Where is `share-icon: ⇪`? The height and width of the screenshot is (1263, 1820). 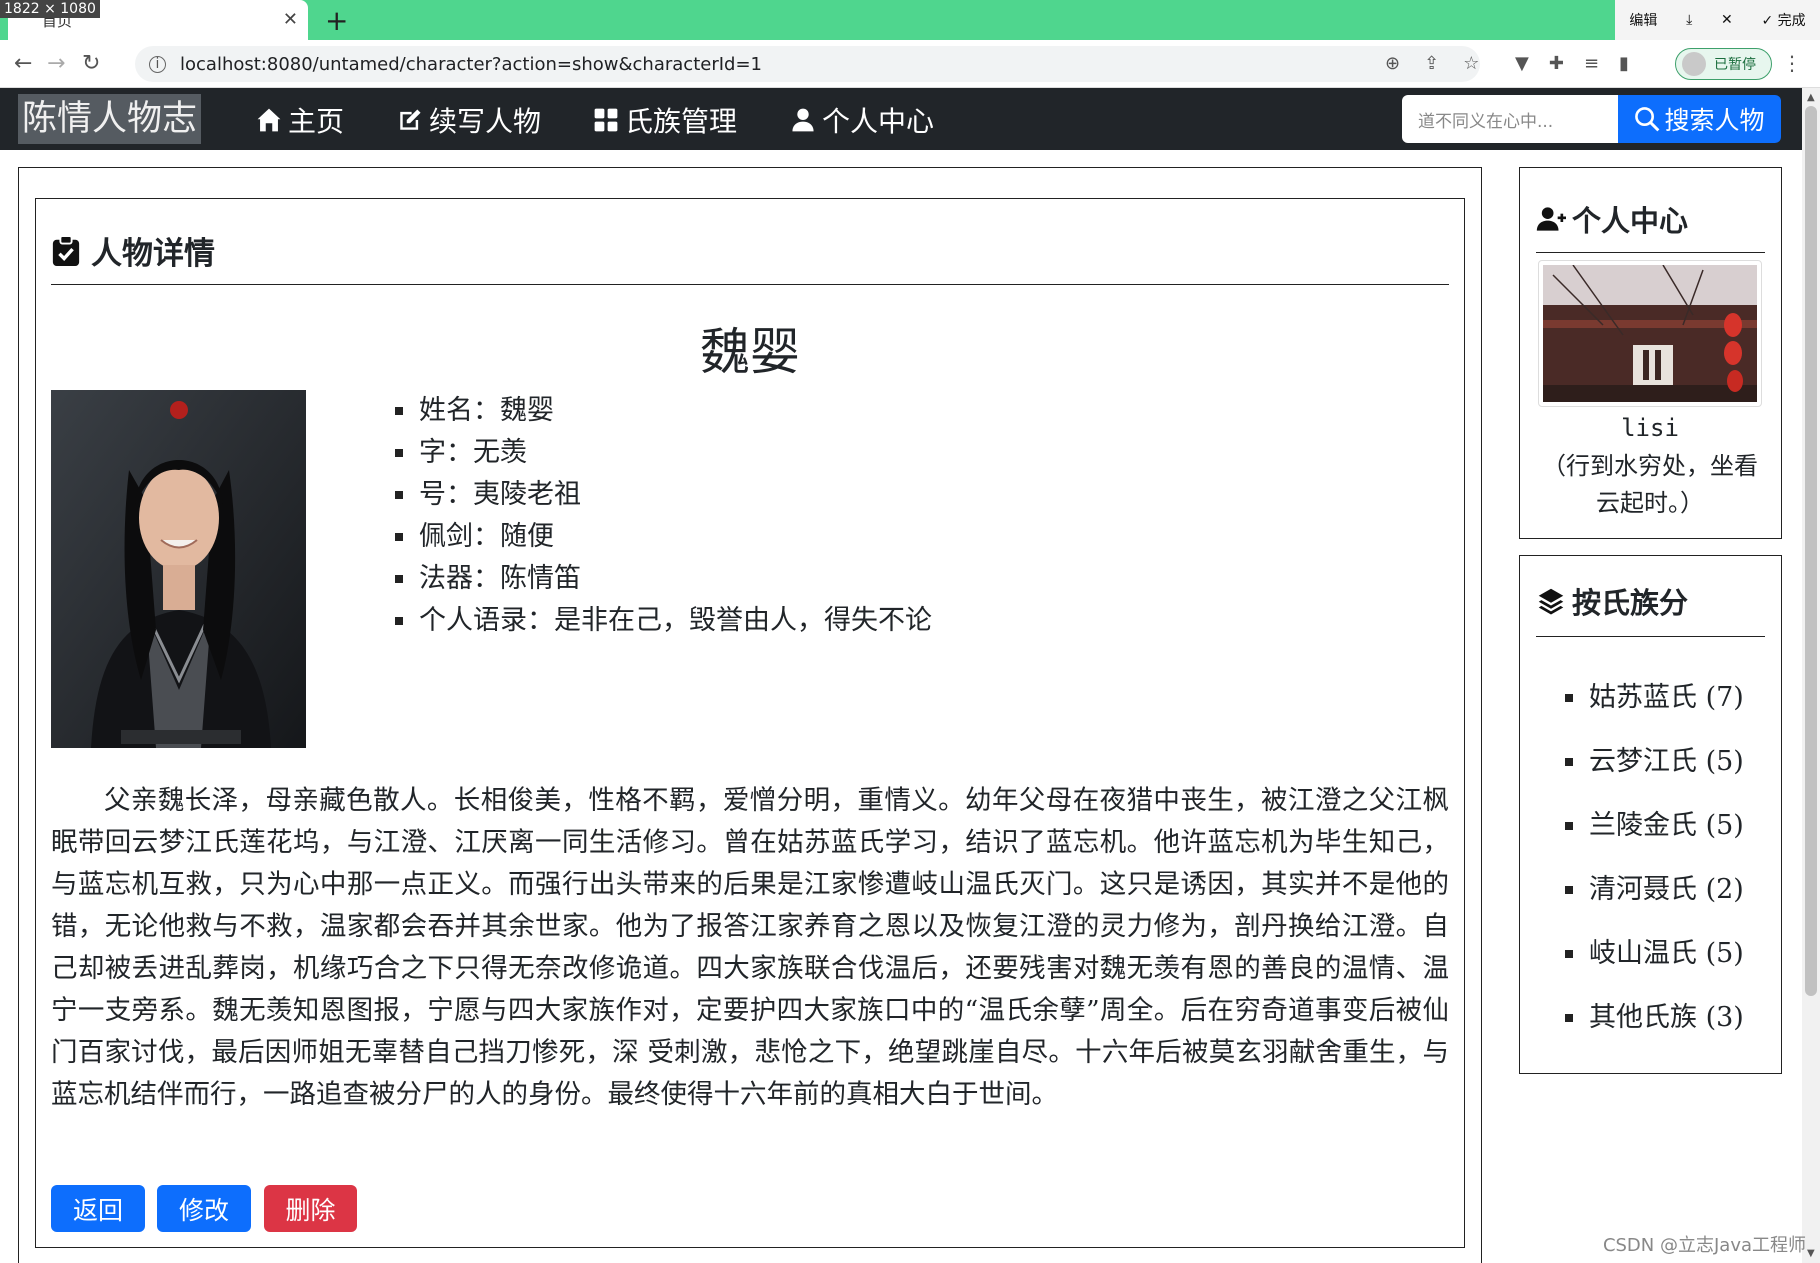
share-icon: ⇪ is located at coordinates (1431, 63).